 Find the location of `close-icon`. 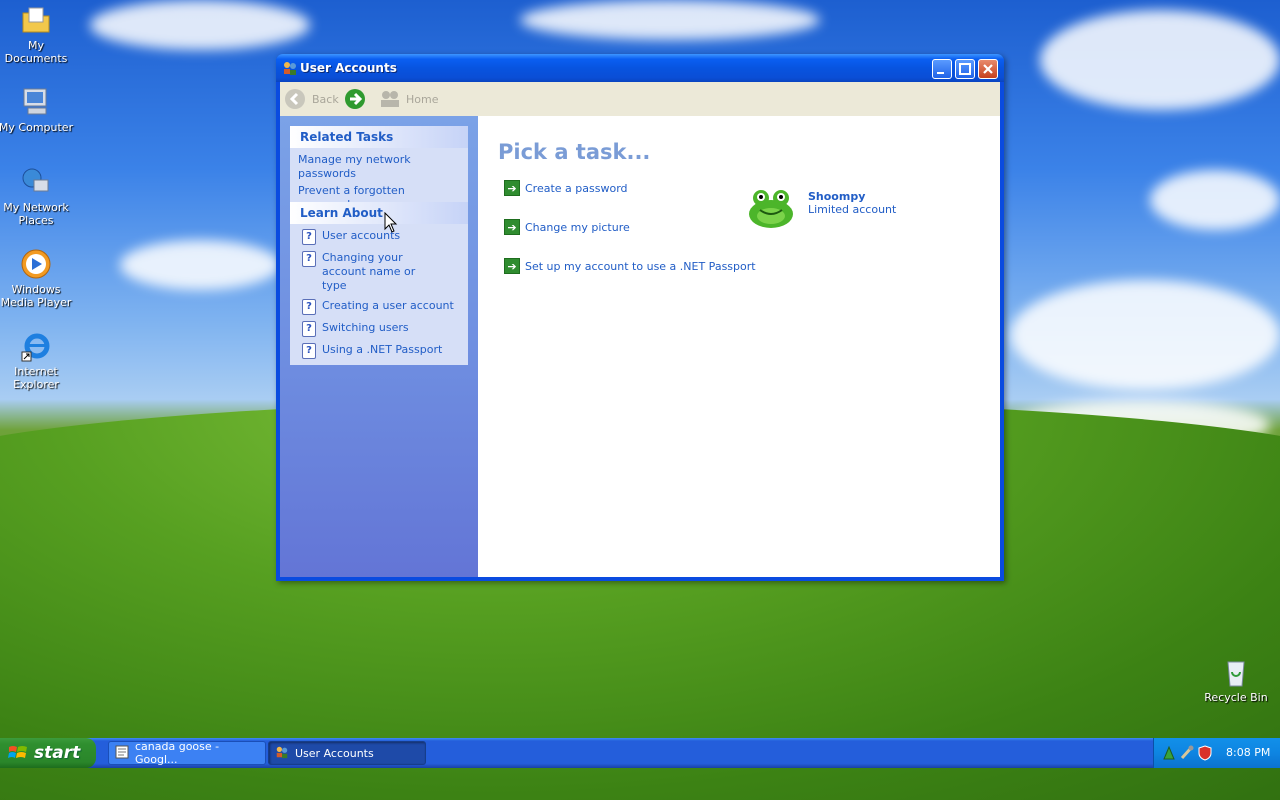

close-icon is located at coordinates (988, 69).